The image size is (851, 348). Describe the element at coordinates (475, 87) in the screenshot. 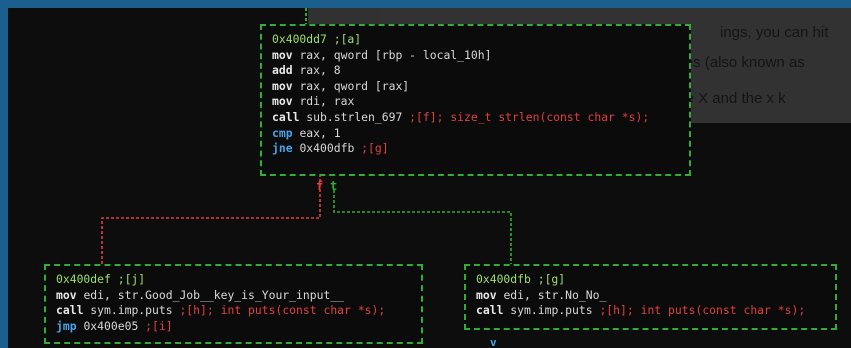

I see `instruction-row: mov rax, qword [rax]` at that location.